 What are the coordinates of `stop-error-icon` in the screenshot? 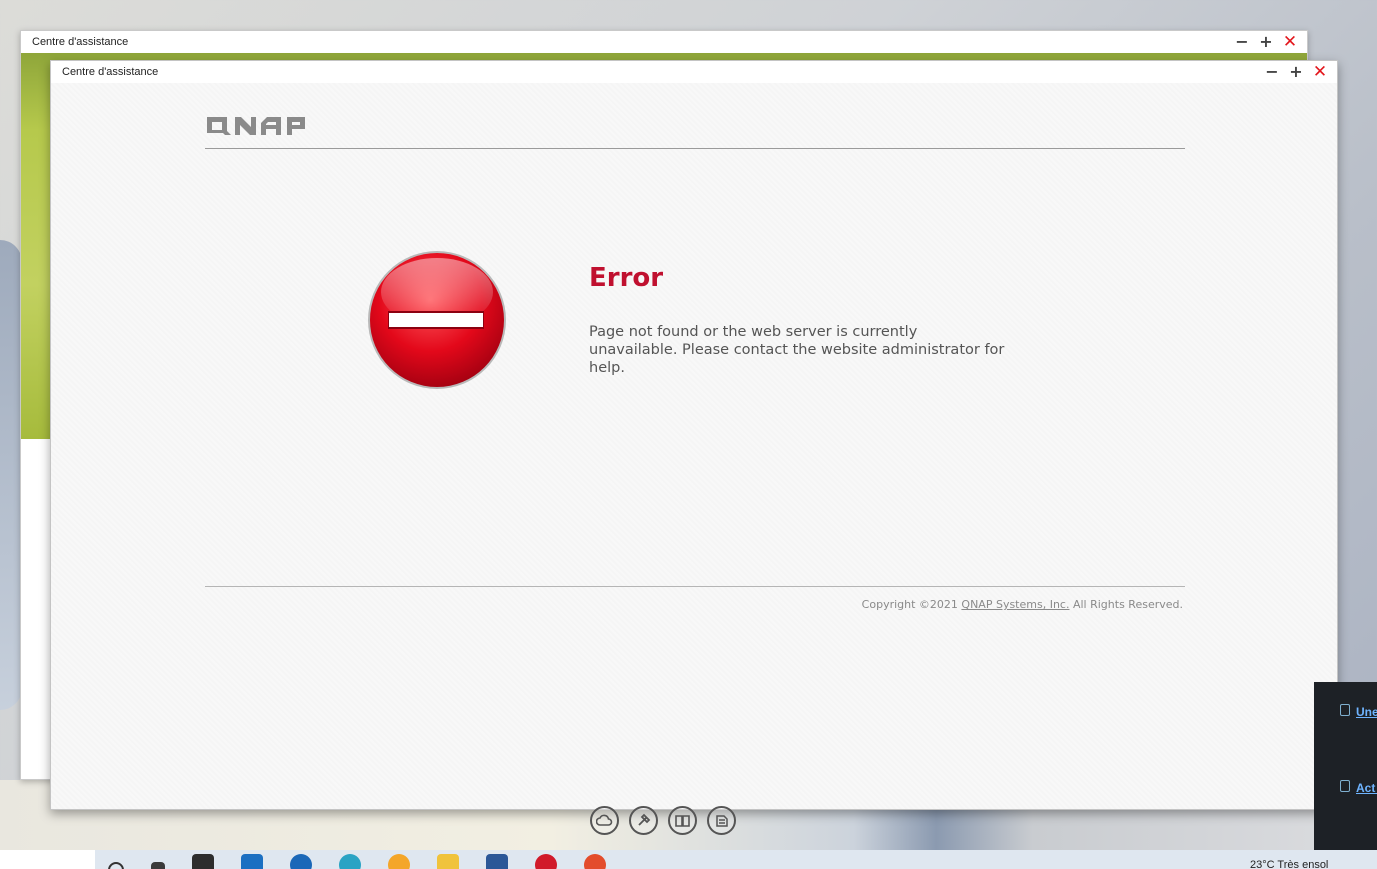 It's located at (437, 320).